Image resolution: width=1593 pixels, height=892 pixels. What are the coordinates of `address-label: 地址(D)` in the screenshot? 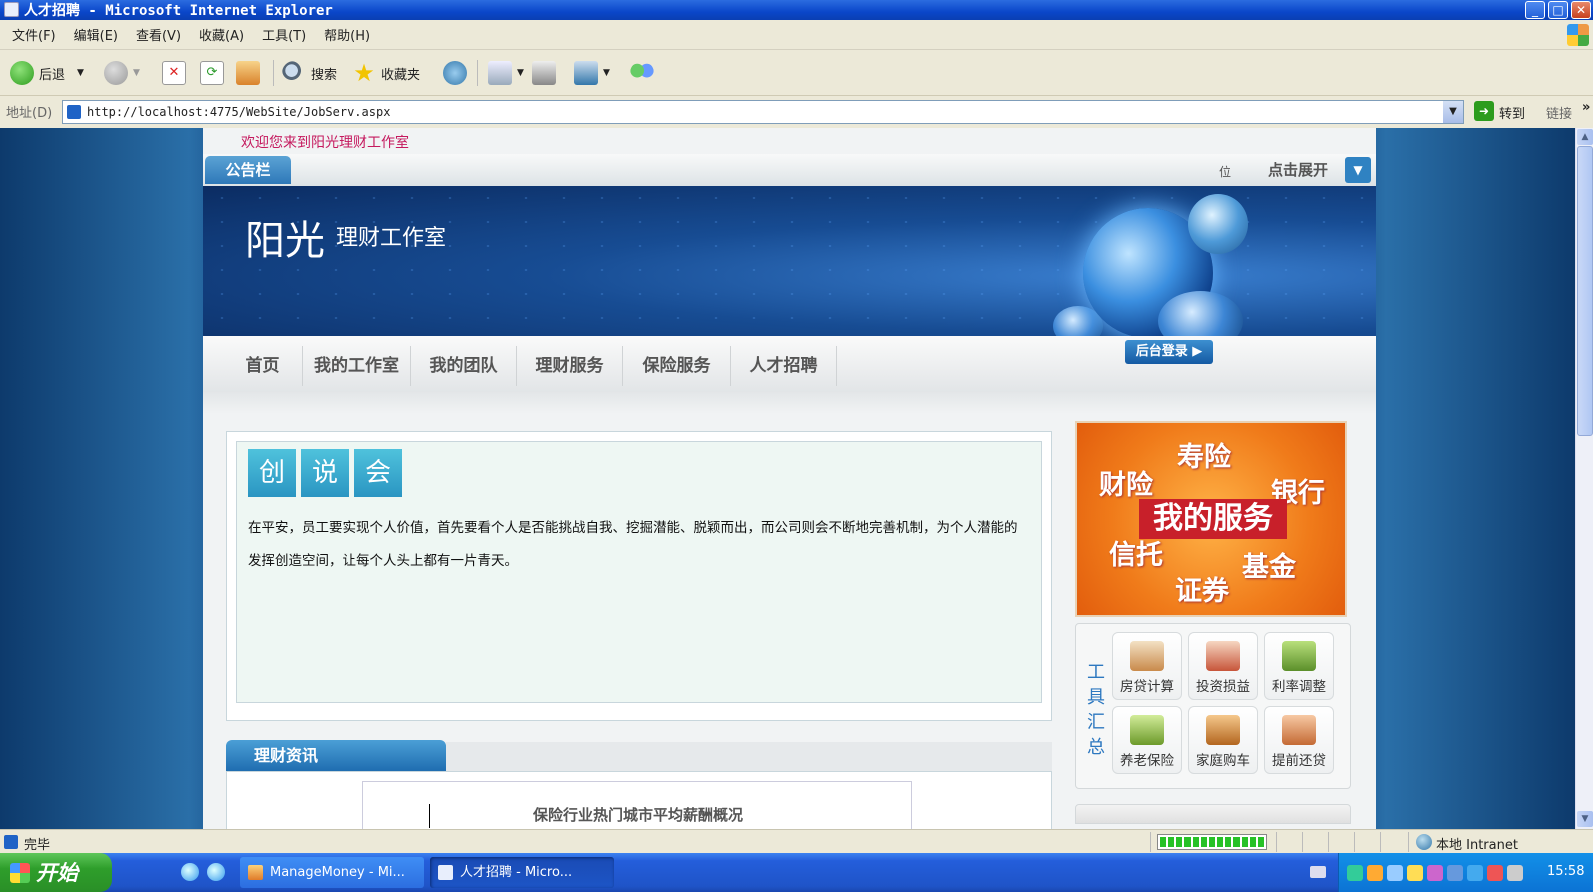 It's located at (29, 113).